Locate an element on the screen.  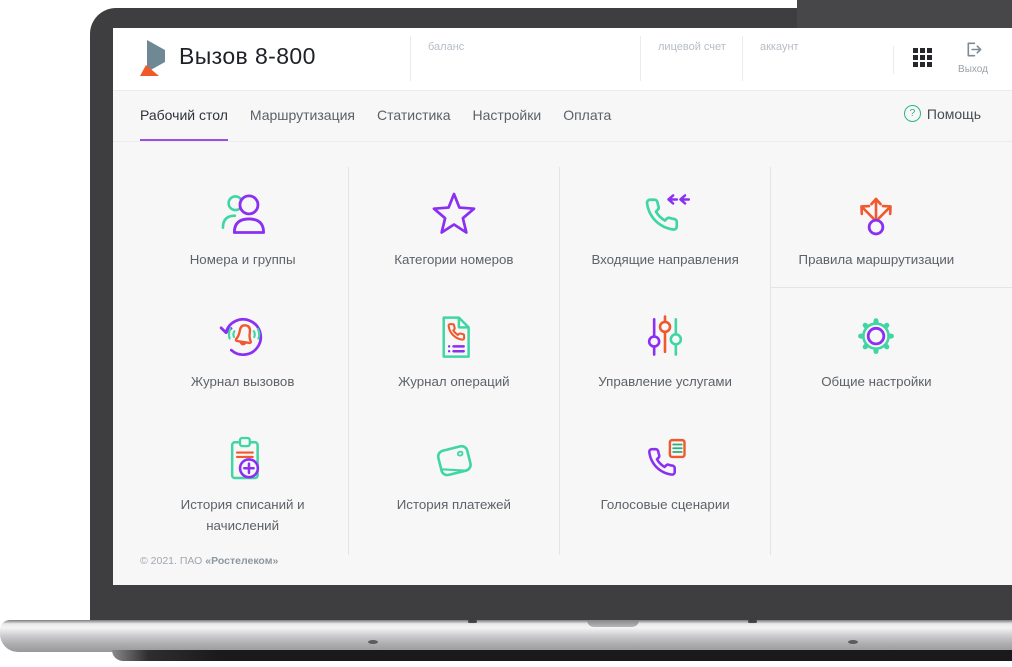
gear-icon is located at coordinates (876, 336).